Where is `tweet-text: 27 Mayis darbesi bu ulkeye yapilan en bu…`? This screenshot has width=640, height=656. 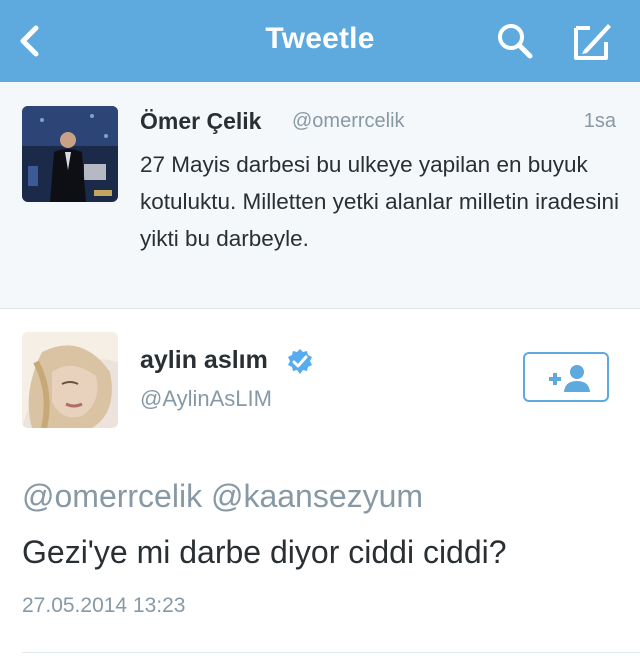 tweet-text: 27 Mayis darbesi bu ulkeye yapilan en bu… is located at coordinates (379, 201).